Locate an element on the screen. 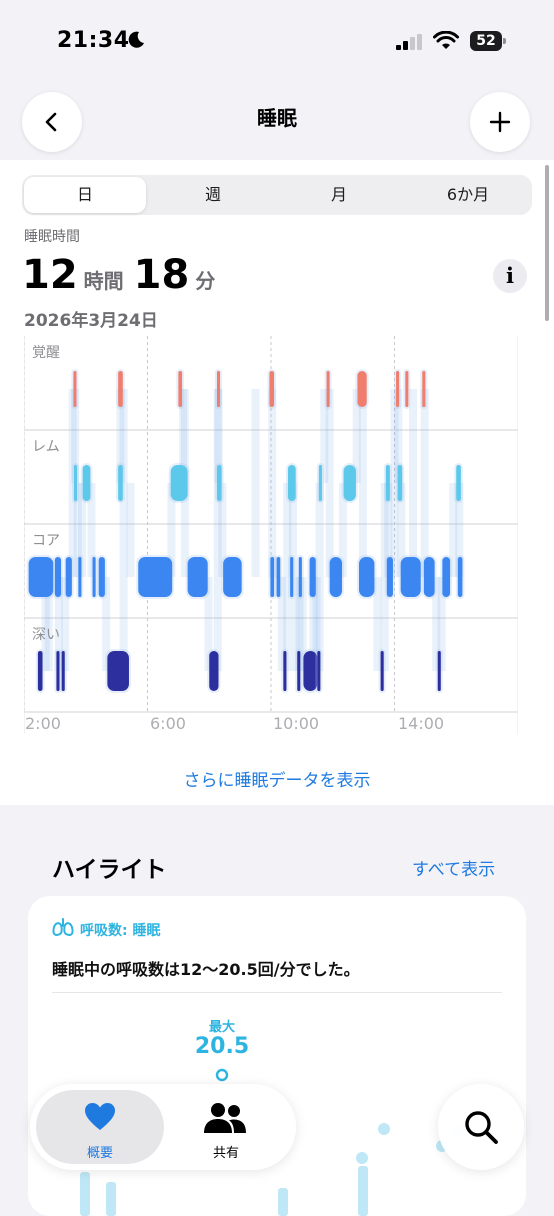  x-tick-label: 14:00 is located at coordinates (421, 723).